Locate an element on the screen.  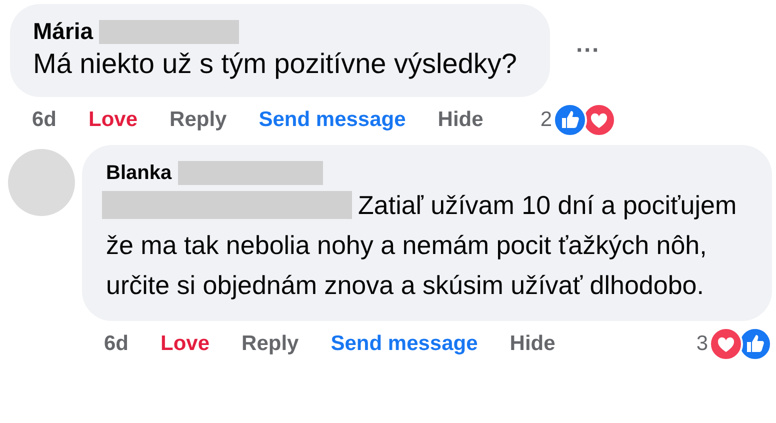
like-icon is located at coordinates (570, 120).